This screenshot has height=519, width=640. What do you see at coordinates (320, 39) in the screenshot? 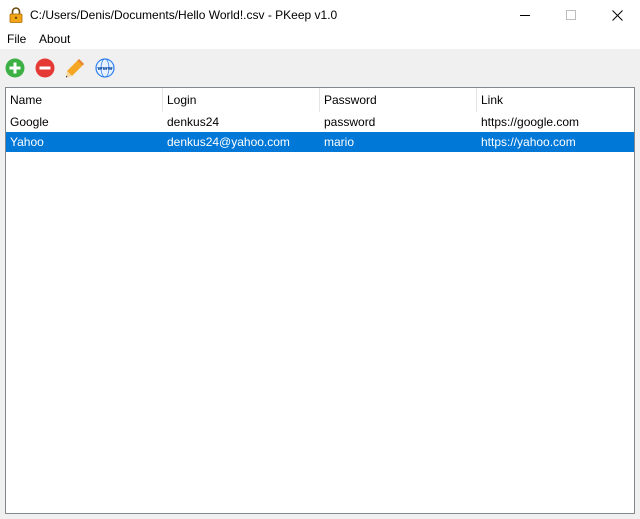
I see `menu-bar: File About` at bounding box center [320, 39].